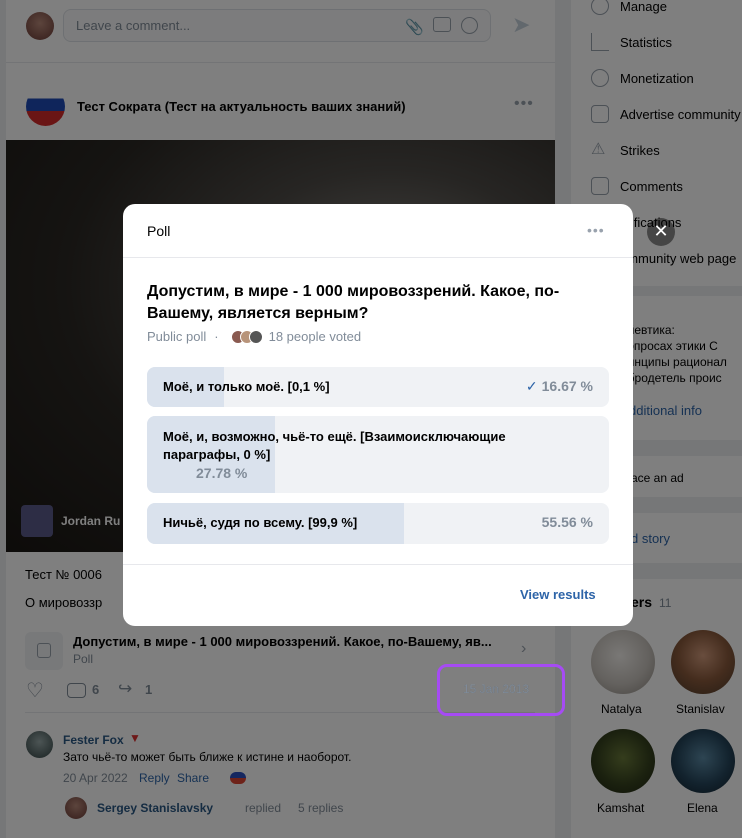 The image size is (742, 838). What do you see at coordinates (246, 386) in the screenshot?
I see `poll-option-text: Моё, и только моё. [0,1 %]` at bounding box center [246, 386].